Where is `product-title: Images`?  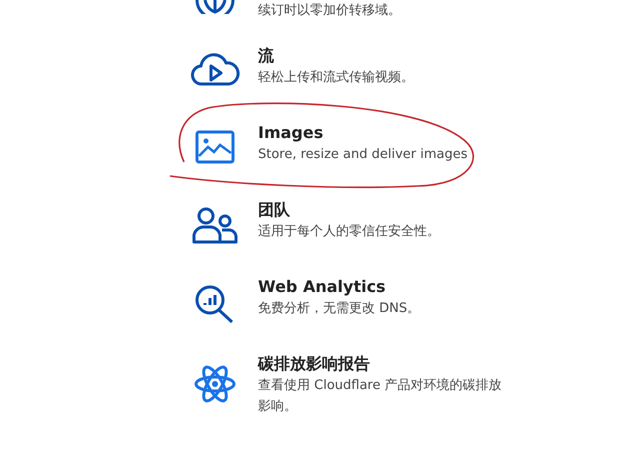 product-title: Images is located at coordinates (291, 133).